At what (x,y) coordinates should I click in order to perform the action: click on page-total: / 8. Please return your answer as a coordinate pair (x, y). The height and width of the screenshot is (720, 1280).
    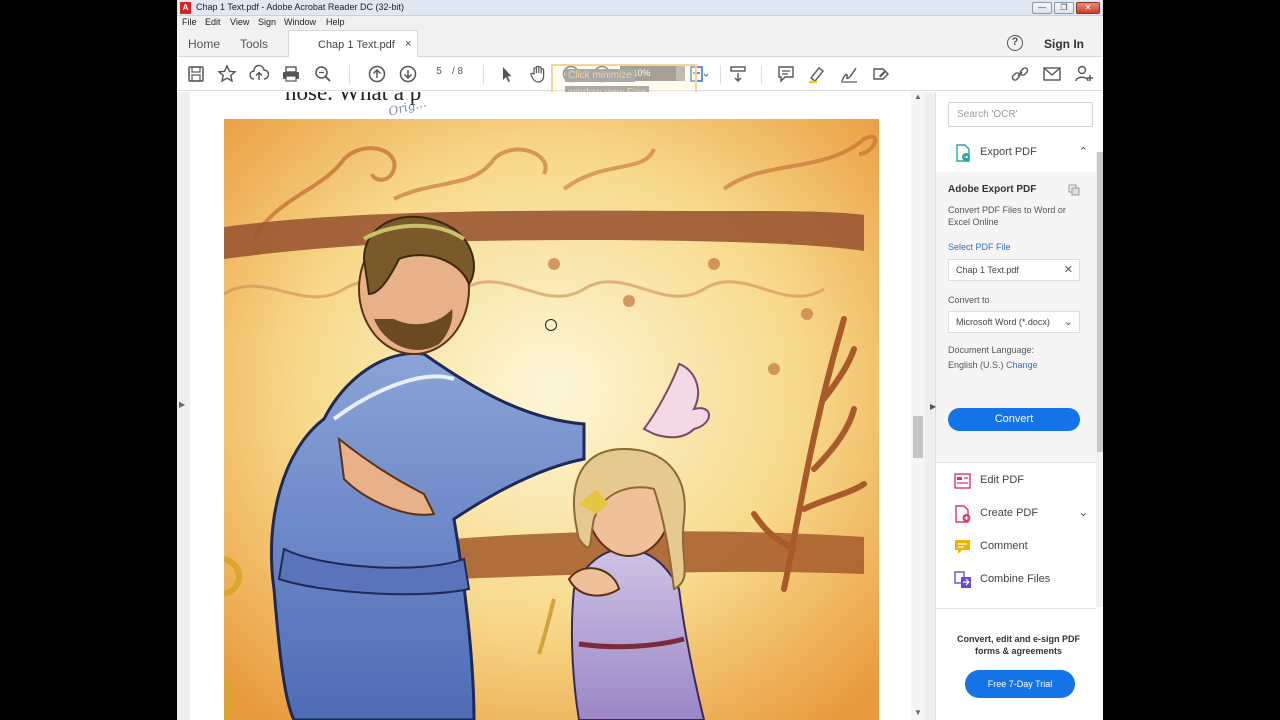
    Looking at the image, I should click on (458, 71).